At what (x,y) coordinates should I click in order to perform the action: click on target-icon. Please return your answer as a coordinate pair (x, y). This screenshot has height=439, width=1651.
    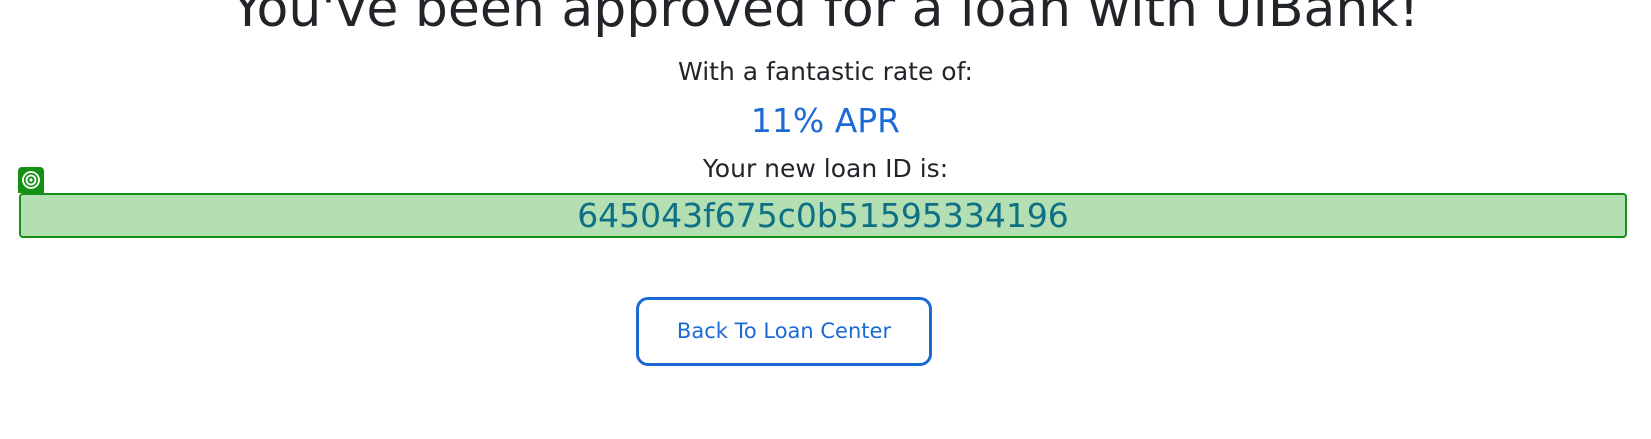
    Looking at the image, I should click on (31, 180).